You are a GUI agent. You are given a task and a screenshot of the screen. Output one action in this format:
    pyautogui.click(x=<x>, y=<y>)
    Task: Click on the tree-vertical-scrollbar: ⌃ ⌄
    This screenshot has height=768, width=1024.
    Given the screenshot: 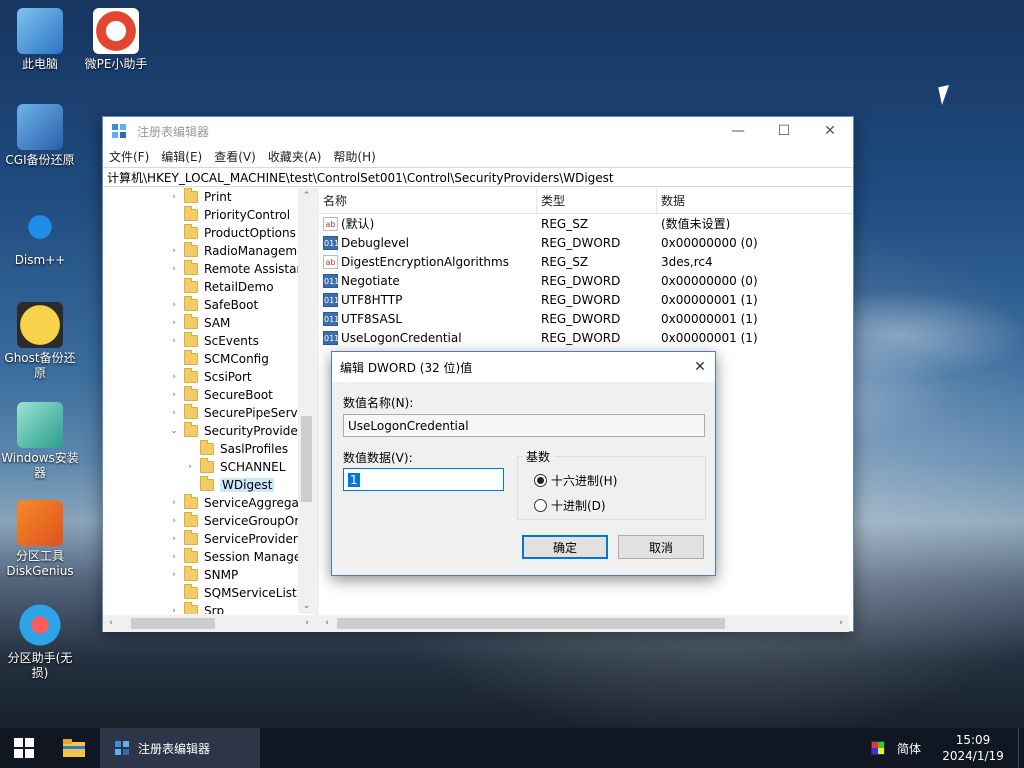 What is the action you would take?
    pyautogui.click(x=306, y=401)
    